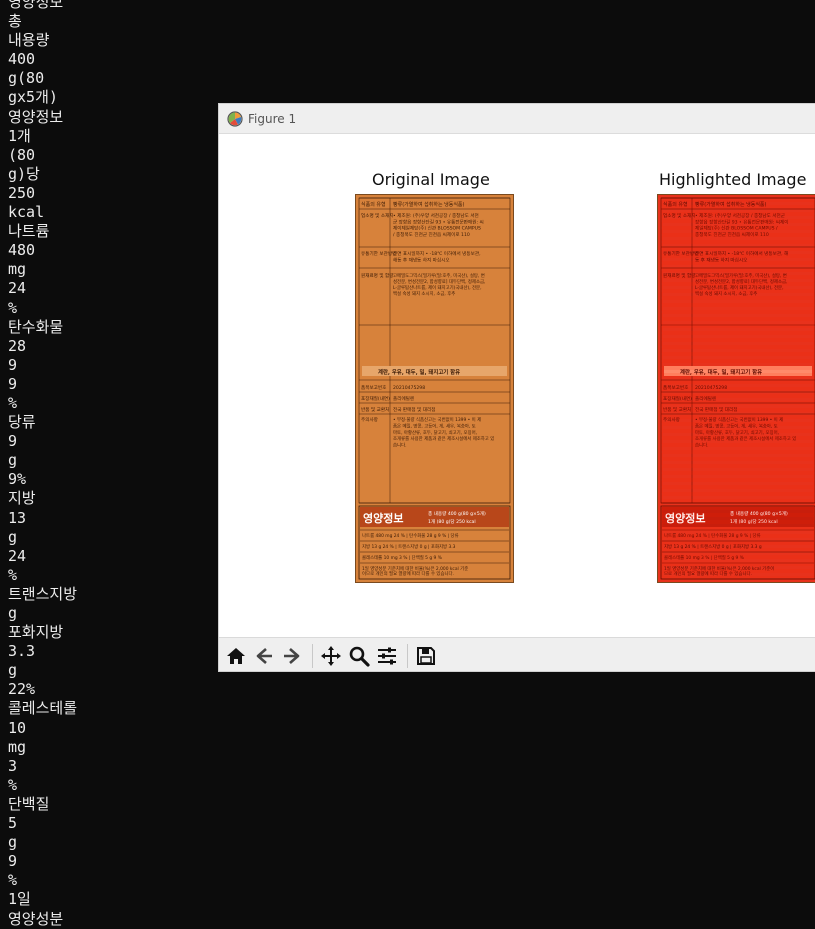 The image size is (815, 929). Describe the element at coordinates (721, 372) in the screenshot. I see `label-text: 계란, 우유, 대두, 밀, 돼지고기 함유` at that location.